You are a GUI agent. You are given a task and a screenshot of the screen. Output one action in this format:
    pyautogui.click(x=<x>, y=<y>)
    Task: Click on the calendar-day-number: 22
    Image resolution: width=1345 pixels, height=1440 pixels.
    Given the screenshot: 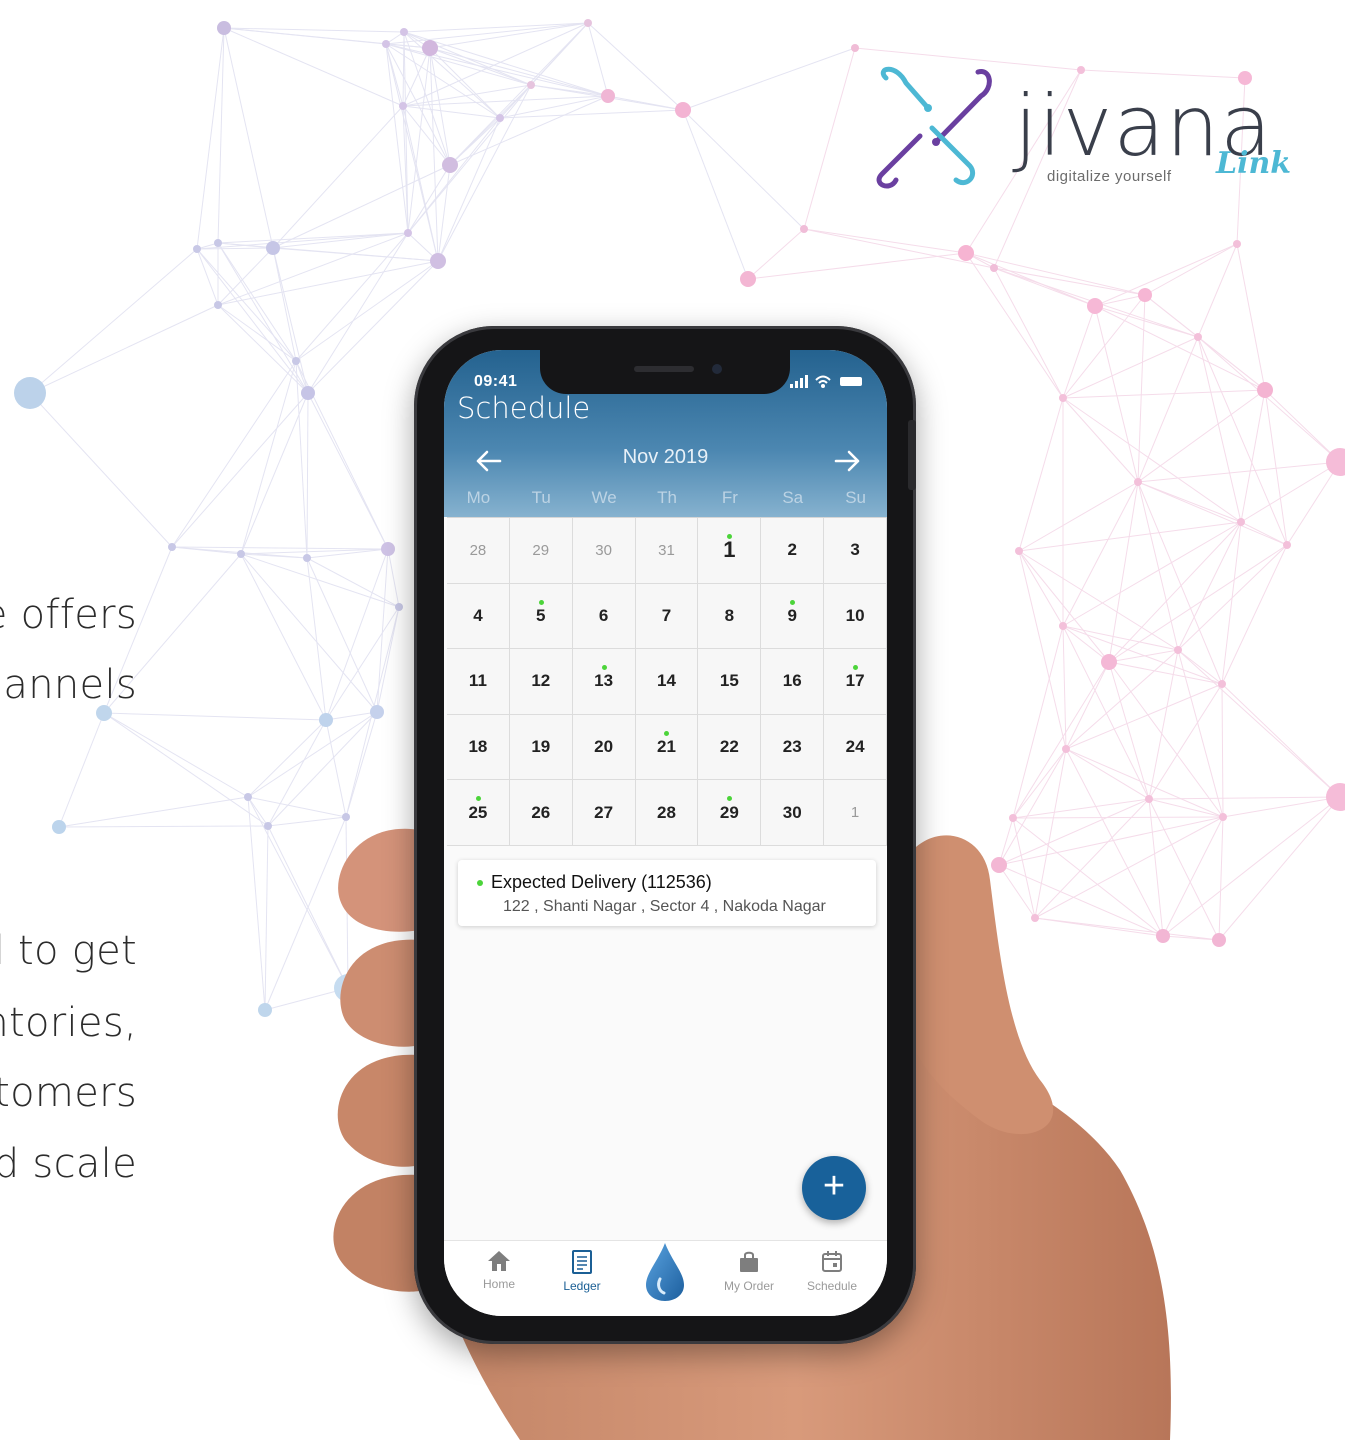 What is the action you would take?
    pyautogui.click(x=729, y=747)
    